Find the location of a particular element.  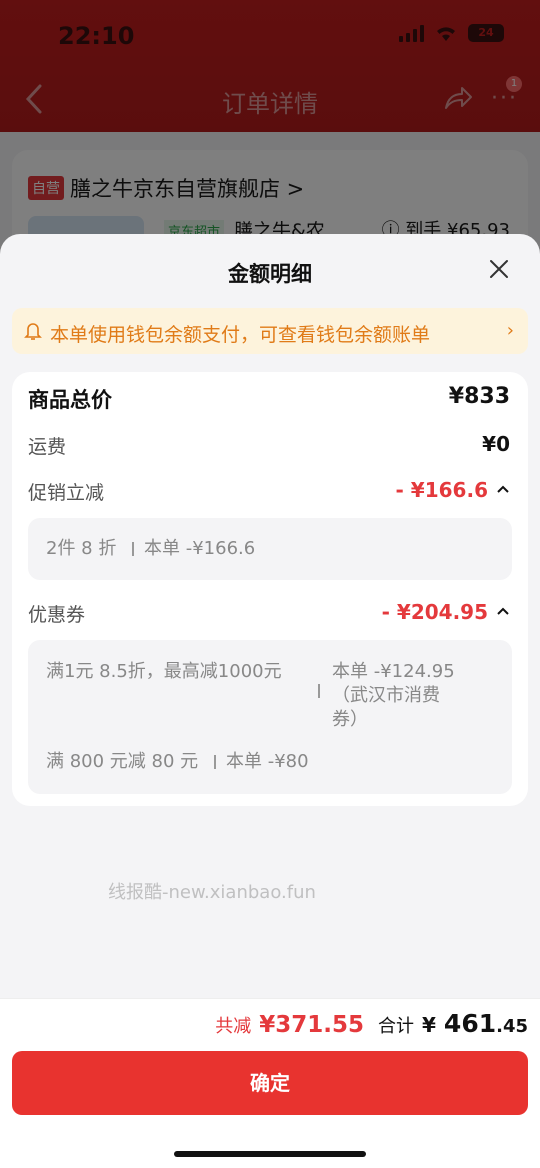

goods-total-label: 商品总价 is located at coordinates (70, 400).